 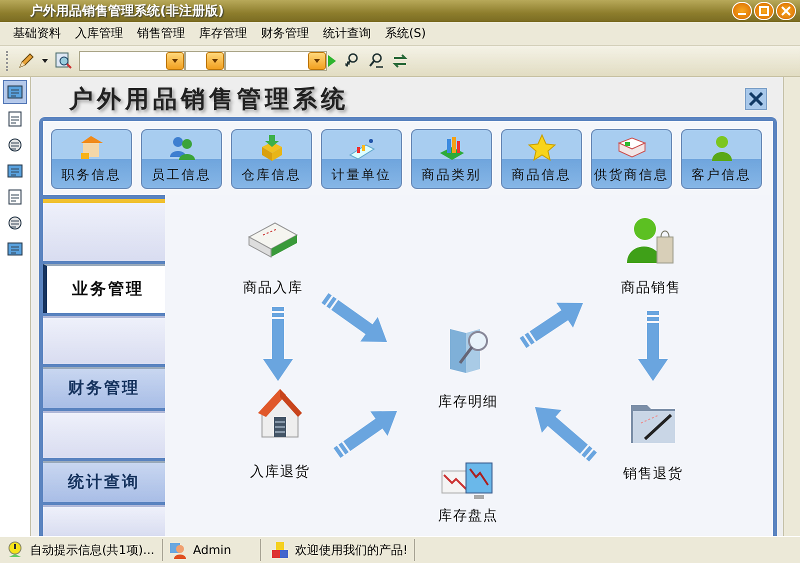 I want to click on search-icon, so click(x=64, y=61).